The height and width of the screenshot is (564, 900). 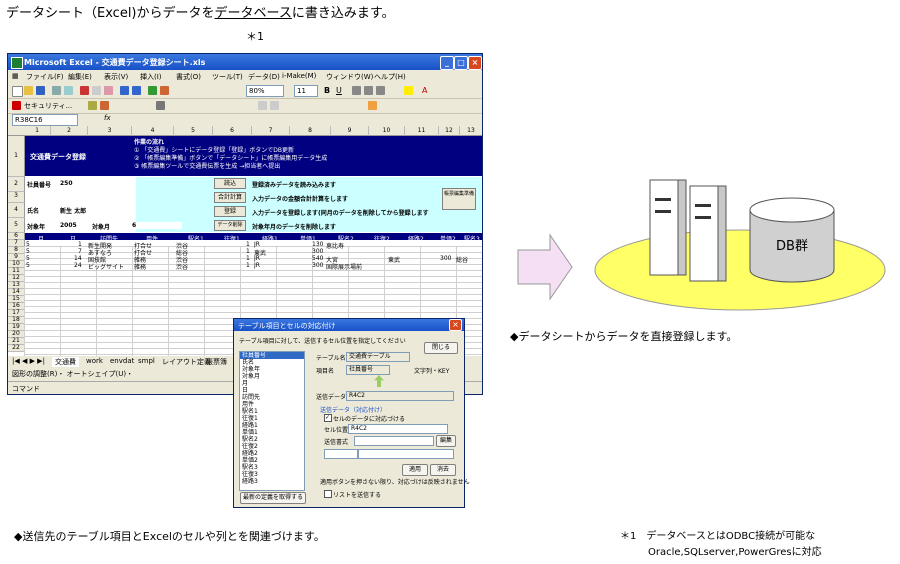 I want to click on excel-menu-icon: ▦, so click(x=15, y=76).